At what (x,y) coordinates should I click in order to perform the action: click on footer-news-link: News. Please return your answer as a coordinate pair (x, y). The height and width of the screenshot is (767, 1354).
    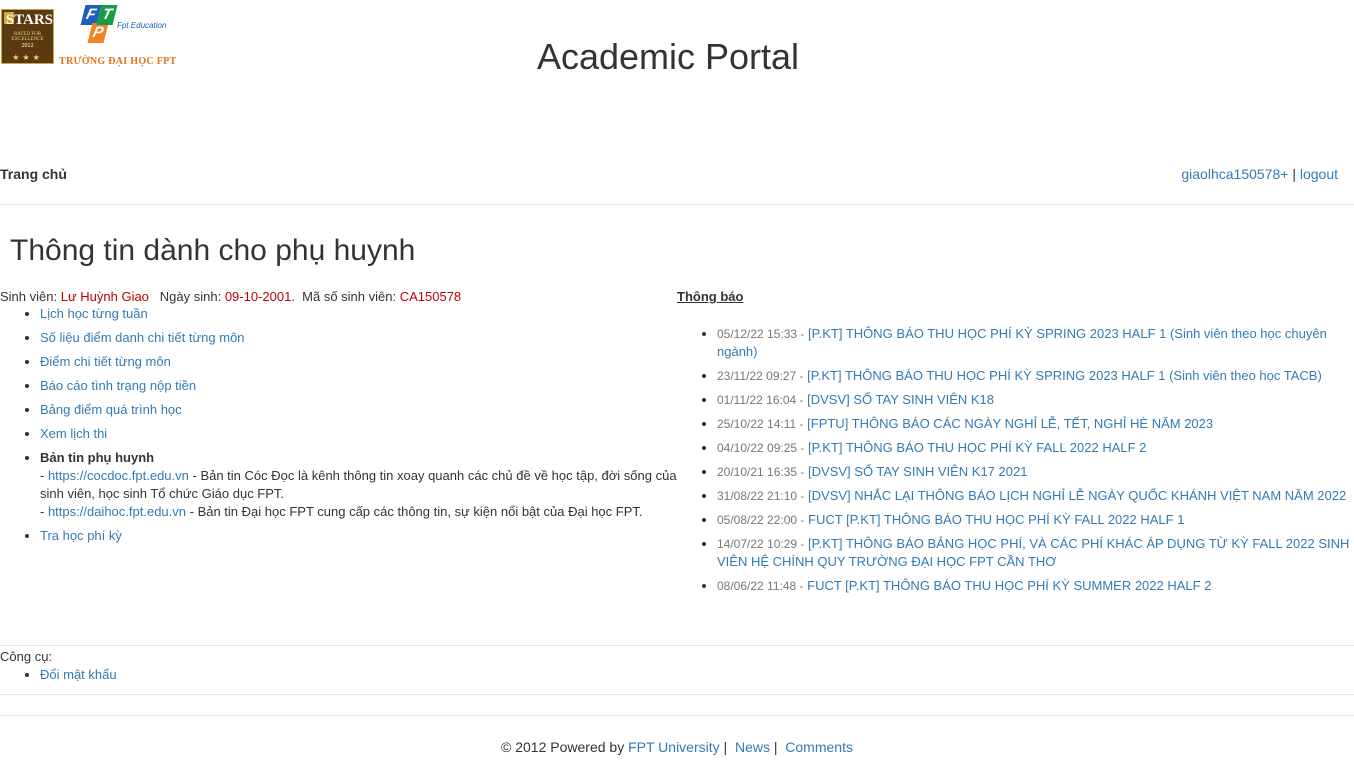
    Looking at the image, I should click on (752, 747).